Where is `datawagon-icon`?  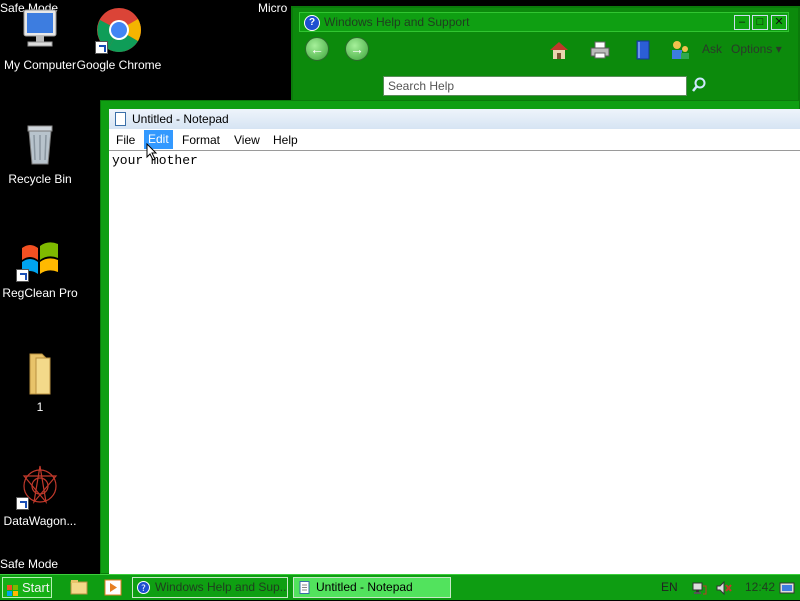 datawagon-icon is located at coordinates (40, 486).